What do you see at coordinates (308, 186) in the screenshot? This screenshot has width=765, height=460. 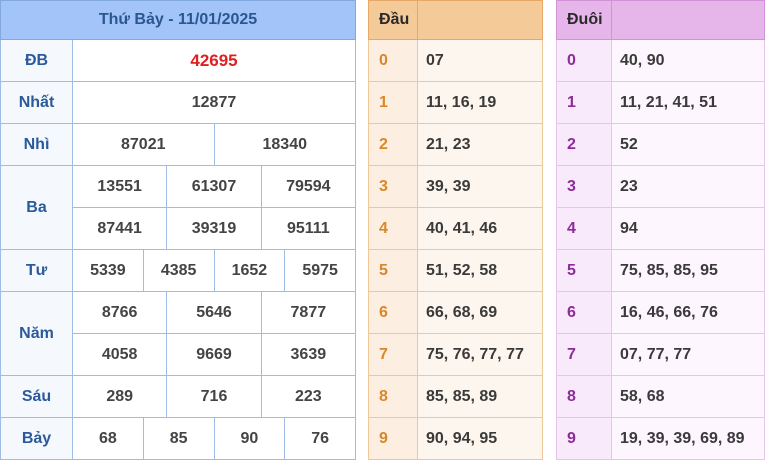 I see `prize-number: 79594` at bounding box center [308, 186].